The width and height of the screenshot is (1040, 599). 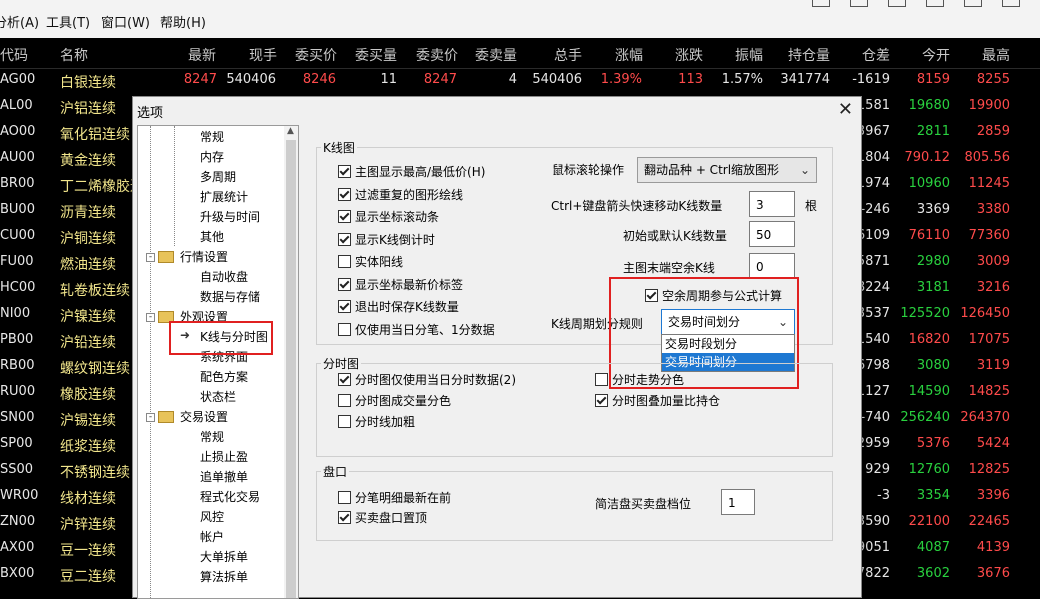 I want to click on depth-group-title: 盘口, so click(x=335, y=471).